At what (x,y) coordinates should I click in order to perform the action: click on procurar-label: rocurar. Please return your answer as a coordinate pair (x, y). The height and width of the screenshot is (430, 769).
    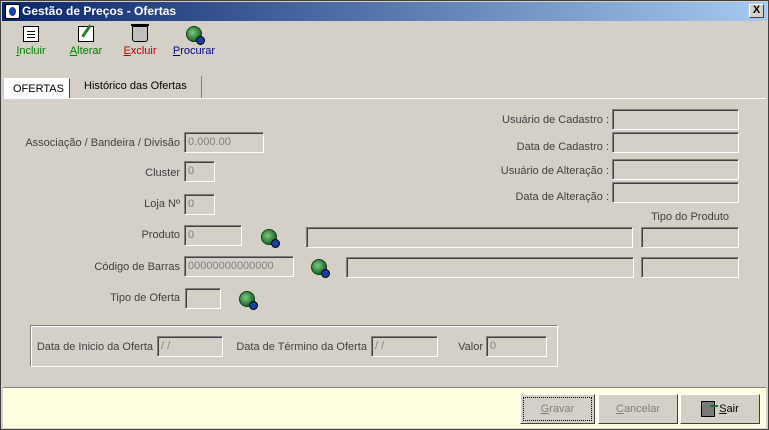
    Looking at the image, I should click on (198, 51).